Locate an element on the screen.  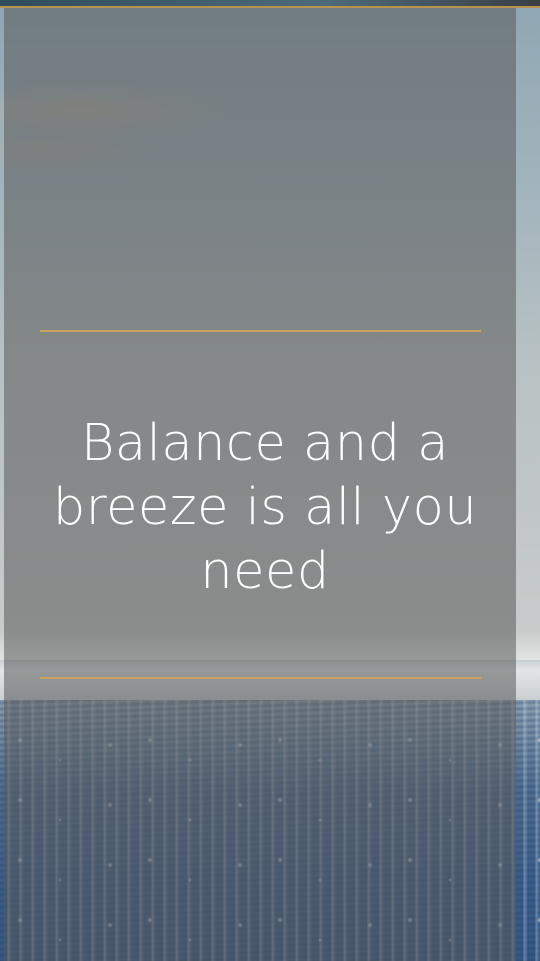
top-divider is located at coordinates (260, 331).